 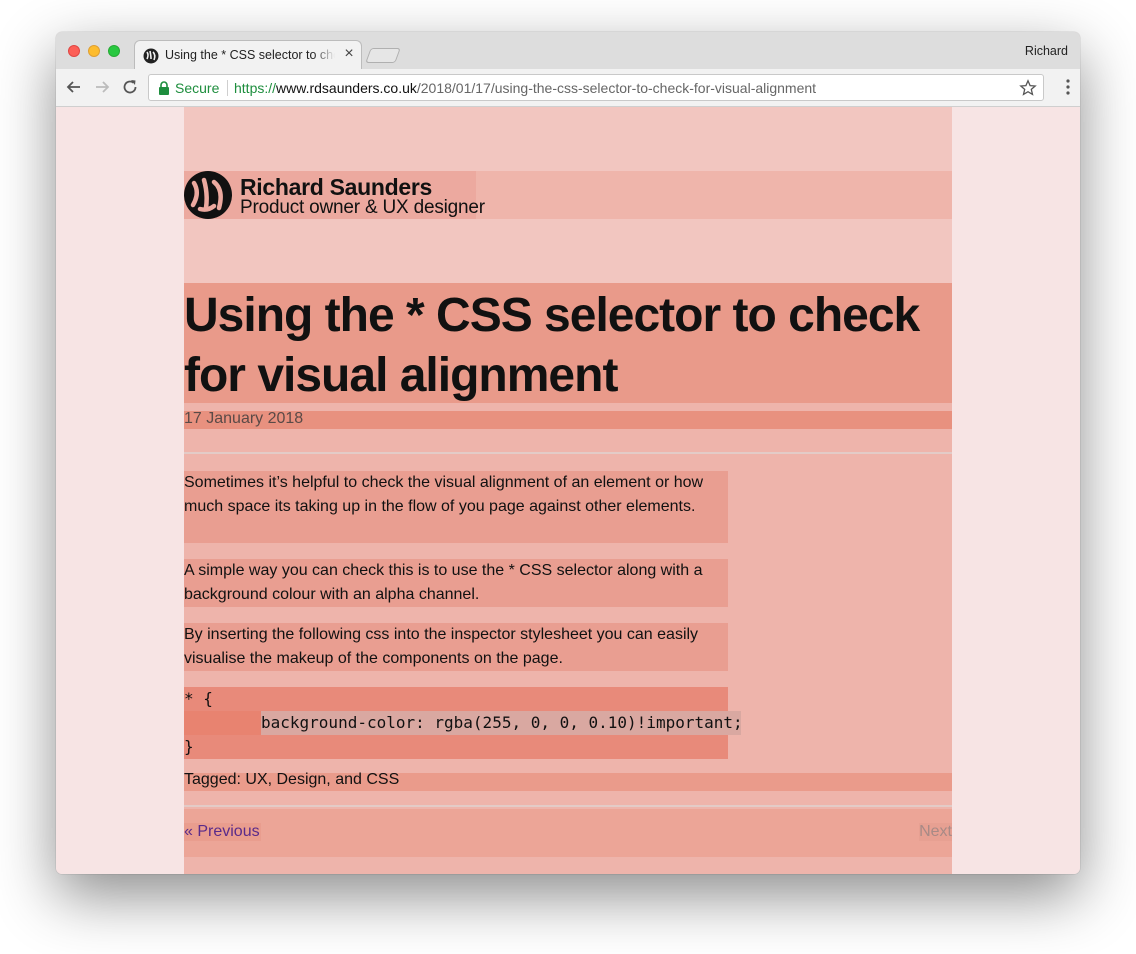 I want to click on lock-icon, so click(x=164, y=88).